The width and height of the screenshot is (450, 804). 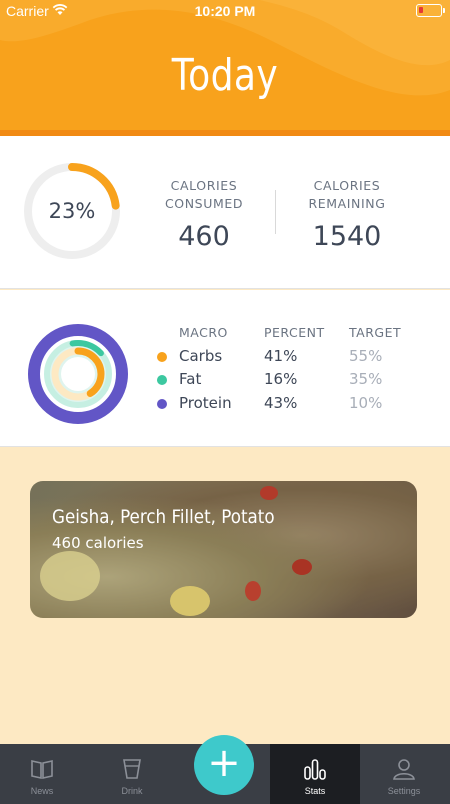 I want to click on tab-stats: Stats, so click(x=315, y=774).